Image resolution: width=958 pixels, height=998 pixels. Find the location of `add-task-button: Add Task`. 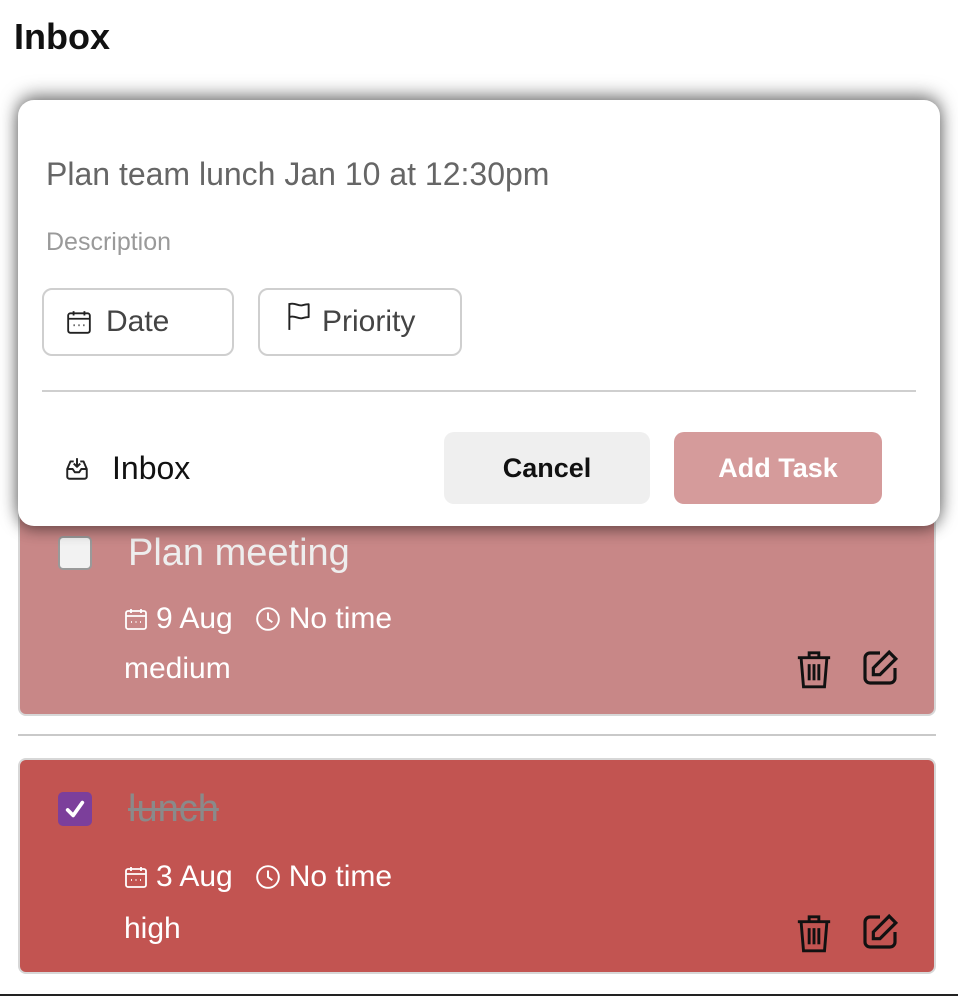

add-task-button: Add Task is located at coordinates (778, 468).